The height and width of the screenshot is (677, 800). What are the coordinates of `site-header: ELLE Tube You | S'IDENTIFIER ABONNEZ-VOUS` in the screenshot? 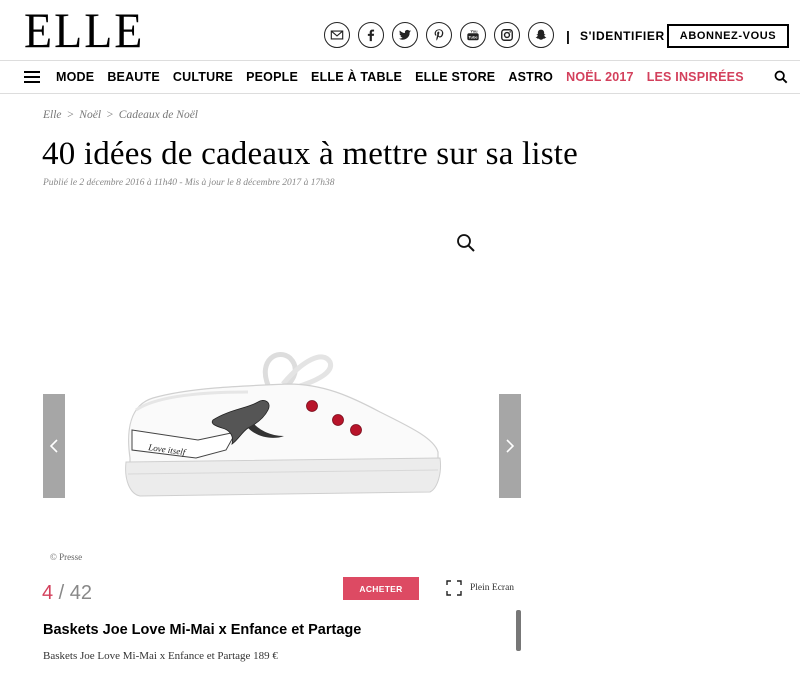 It's located at (400, 29).